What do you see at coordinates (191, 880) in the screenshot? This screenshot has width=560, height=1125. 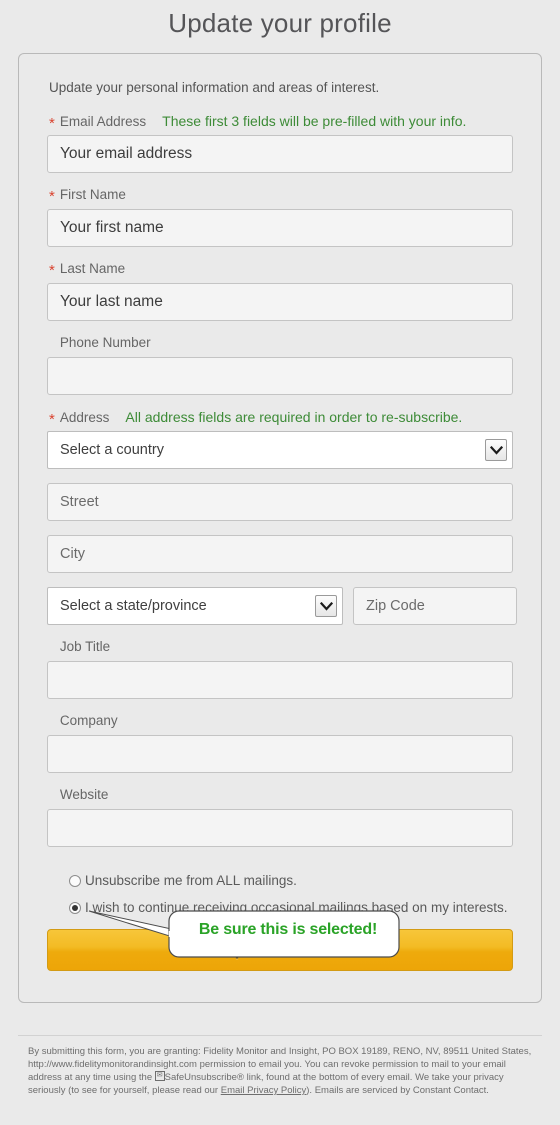 I see `radio-label-unsubscribe-all: Unsubscribe me from ALL mailings.` at bounding box center [191, 880].